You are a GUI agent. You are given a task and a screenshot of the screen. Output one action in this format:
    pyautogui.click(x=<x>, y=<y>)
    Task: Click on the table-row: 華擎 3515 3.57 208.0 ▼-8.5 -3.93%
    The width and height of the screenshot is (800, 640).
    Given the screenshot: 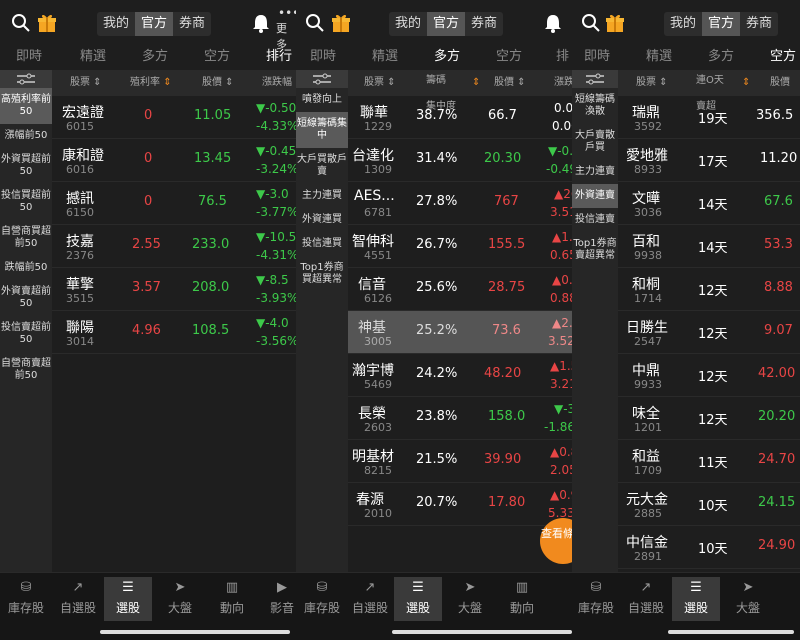 What is the action you would take?
    pyautogui.click(x=174, y=289)
    